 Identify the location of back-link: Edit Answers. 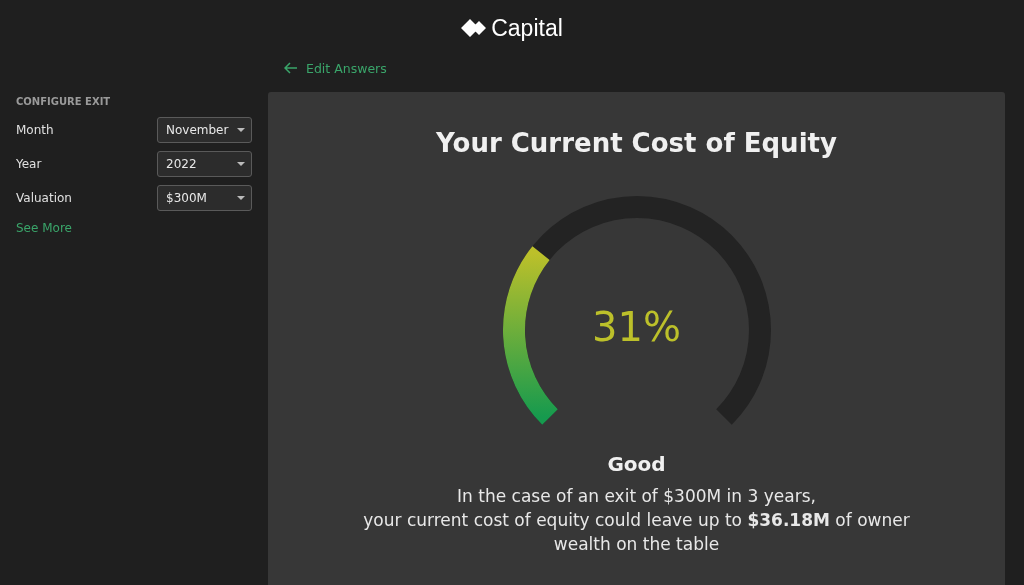
(335, 68).